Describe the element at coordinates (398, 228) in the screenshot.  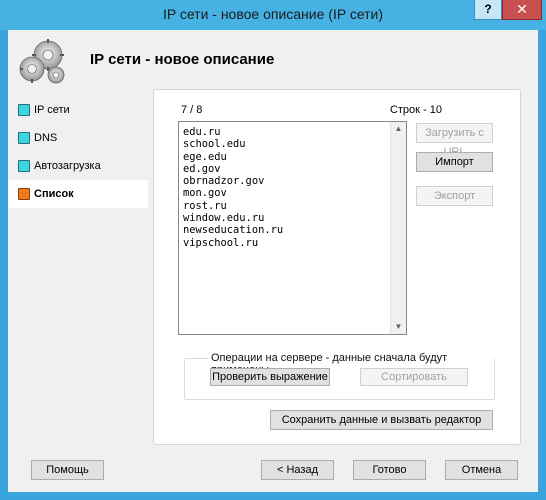
I see `vertical-scrollbar: ▲ ▼` at that location.